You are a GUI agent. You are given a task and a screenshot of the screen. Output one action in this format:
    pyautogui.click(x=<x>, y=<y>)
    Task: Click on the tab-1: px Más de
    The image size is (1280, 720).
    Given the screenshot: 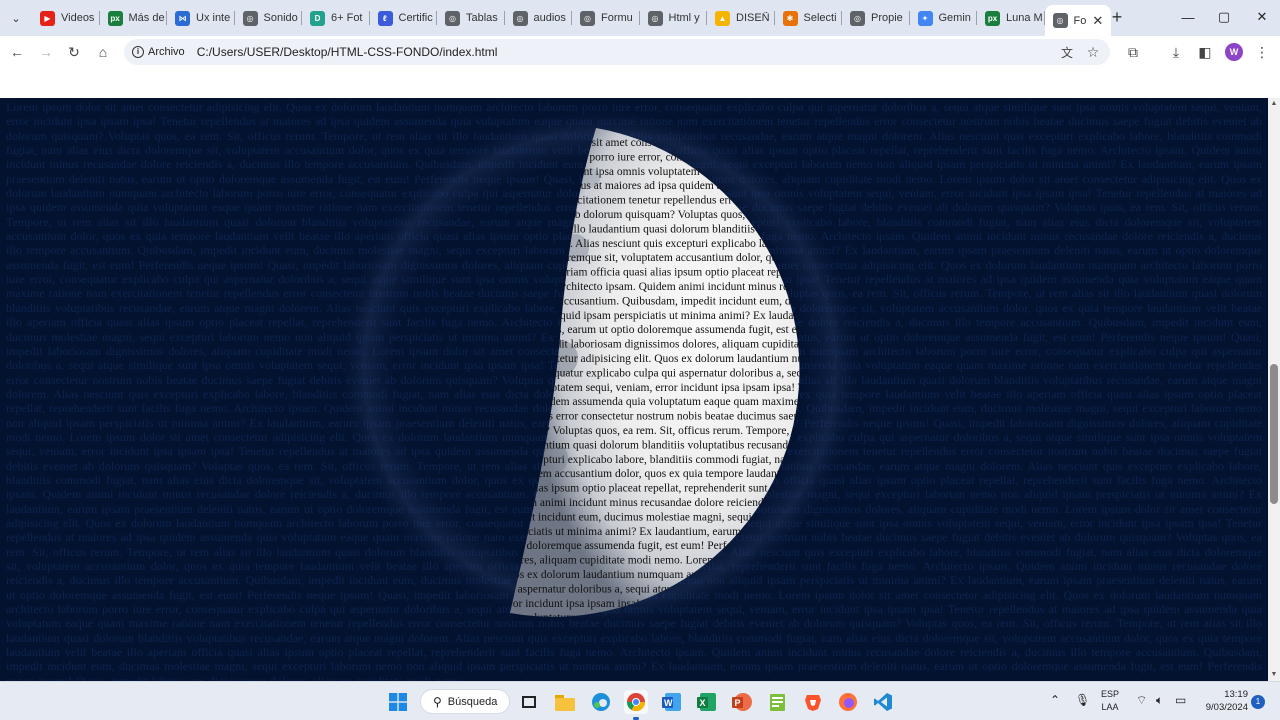 What is the action you would take?
    pyautogui.click(x=133, y=18)
    